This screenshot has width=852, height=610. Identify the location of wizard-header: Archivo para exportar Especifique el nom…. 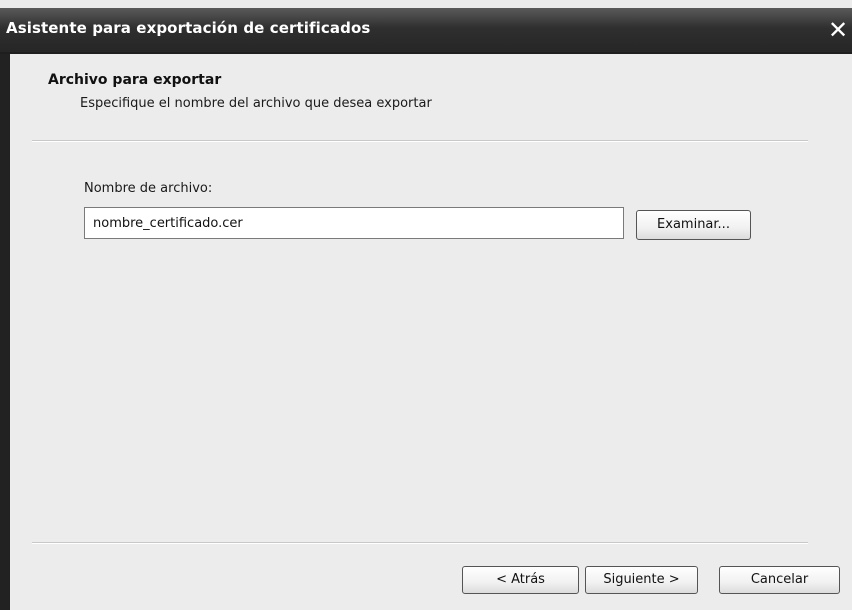
(431, 99).